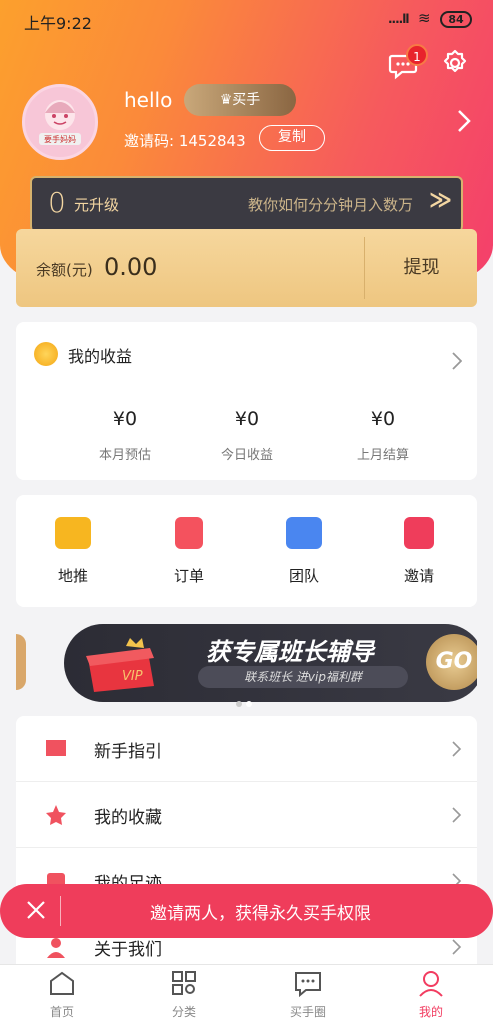 The height and width of the screenshot is (1024, 493). What do you see at coordinates (60, 122) in the screenshot?
I see `avatar: 要手妈妈` at bounding box center [60, 122].